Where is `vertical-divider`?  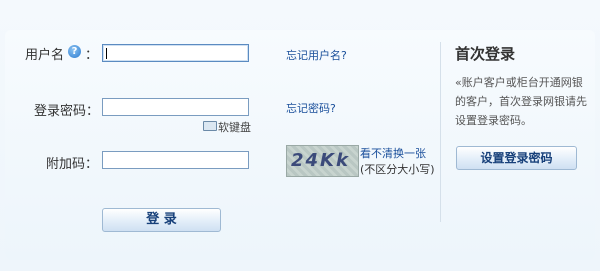 vertical-divider is located at coordinates (440, 132).